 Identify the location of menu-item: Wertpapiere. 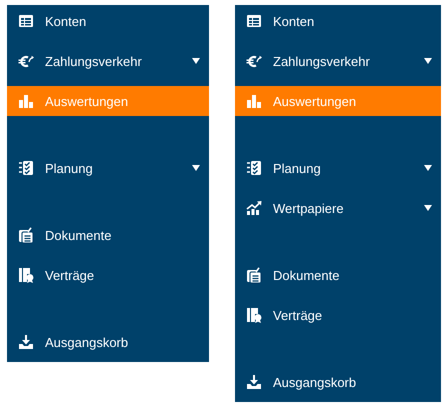
(338, 208).